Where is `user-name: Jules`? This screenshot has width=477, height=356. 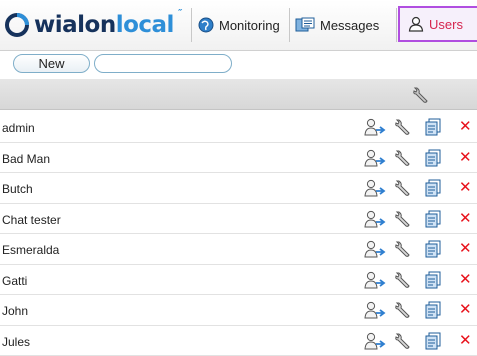 user-name: Jules is located at coordinates (16, 342).